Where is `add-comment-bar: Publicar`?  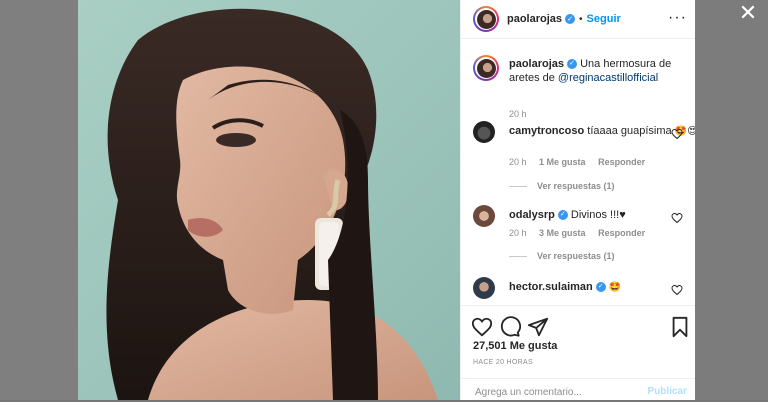 add-comment-bar: Publicar is located at coordinates (578, 390).